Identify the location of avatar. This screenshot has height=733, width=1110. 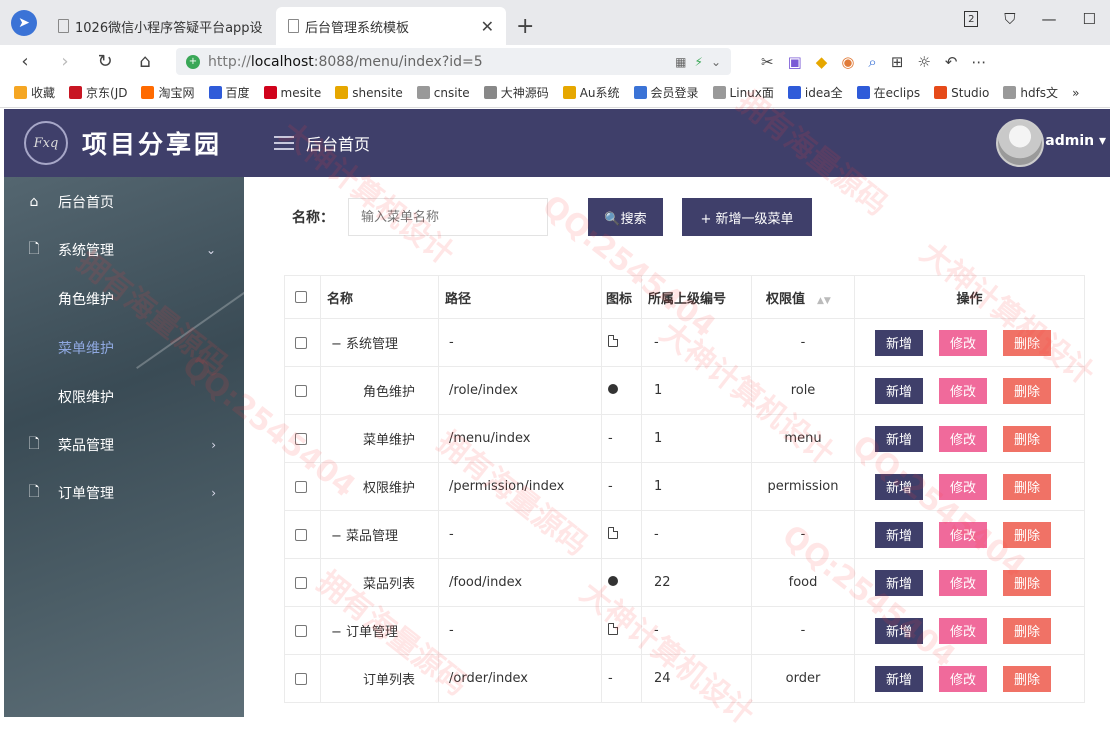
(1020, 143).